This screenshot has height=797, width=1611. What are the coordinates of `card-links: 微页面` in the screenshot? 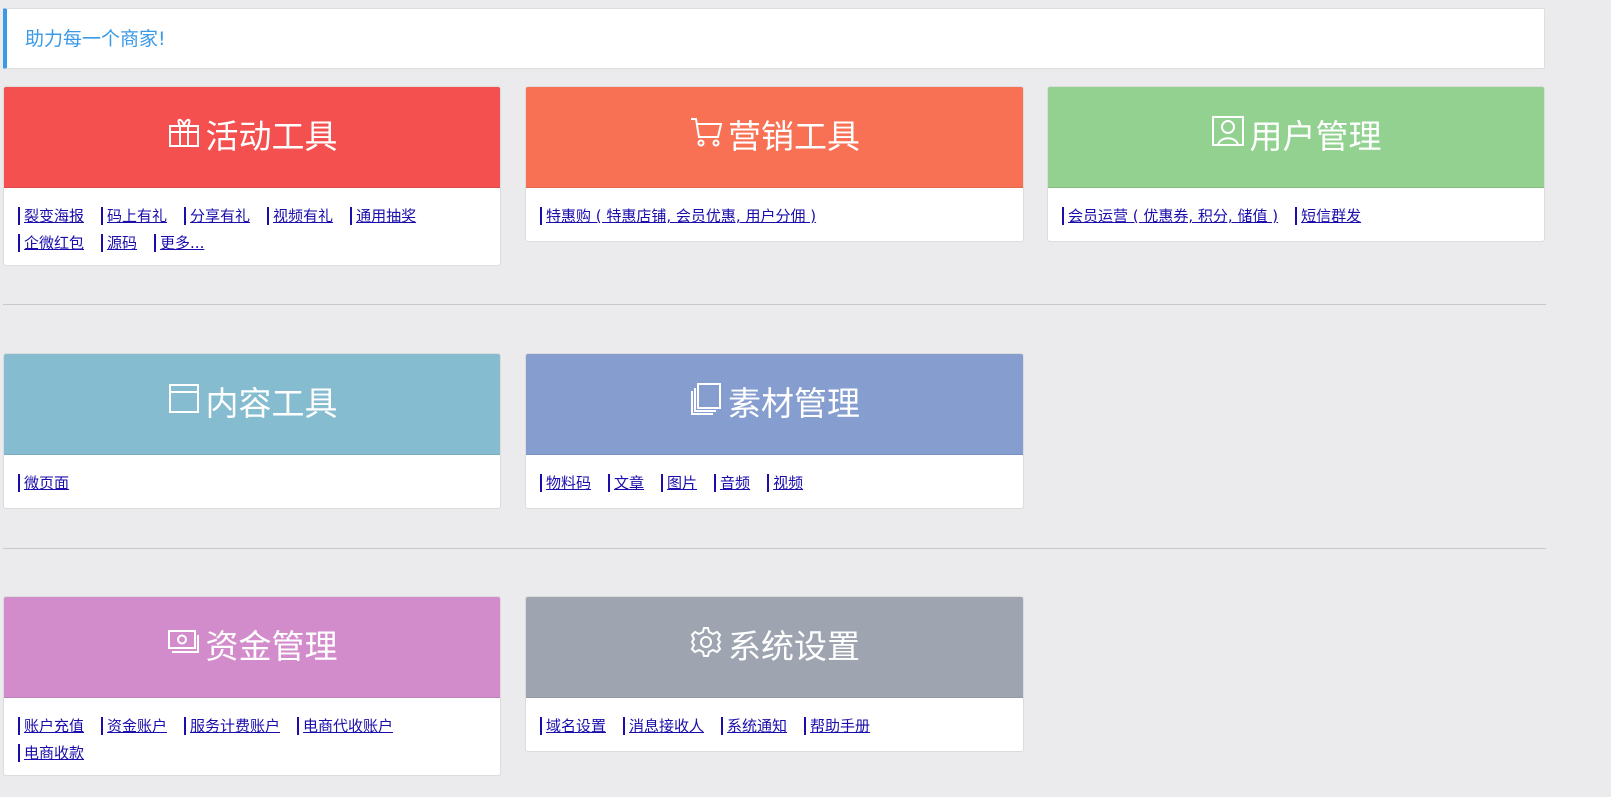 It's located at (252, 480).